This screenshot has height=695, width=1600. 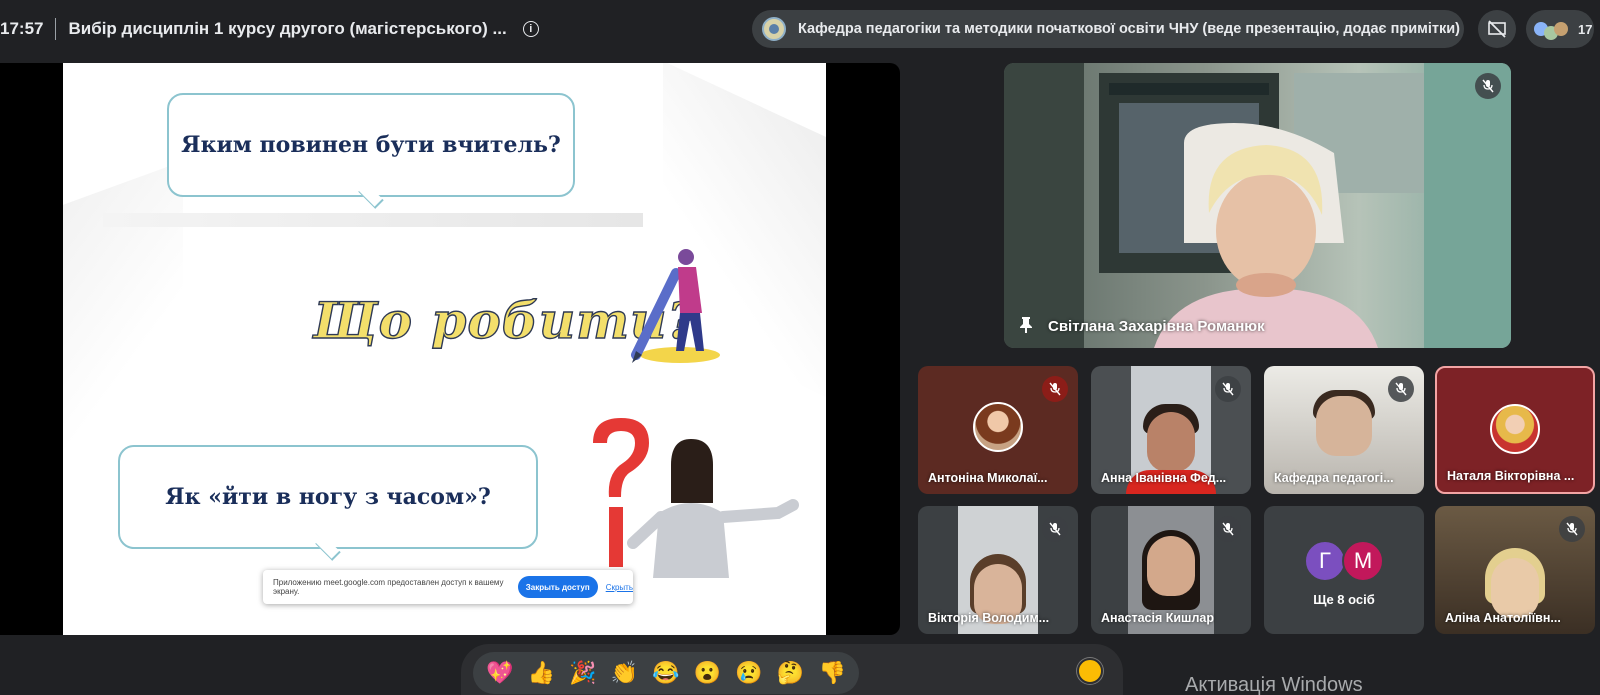 What do you see at coordinates (749, 673) in the screenshot?
I see `crying-face-reaction-icon: 😢` at bounding box center [749, 673].